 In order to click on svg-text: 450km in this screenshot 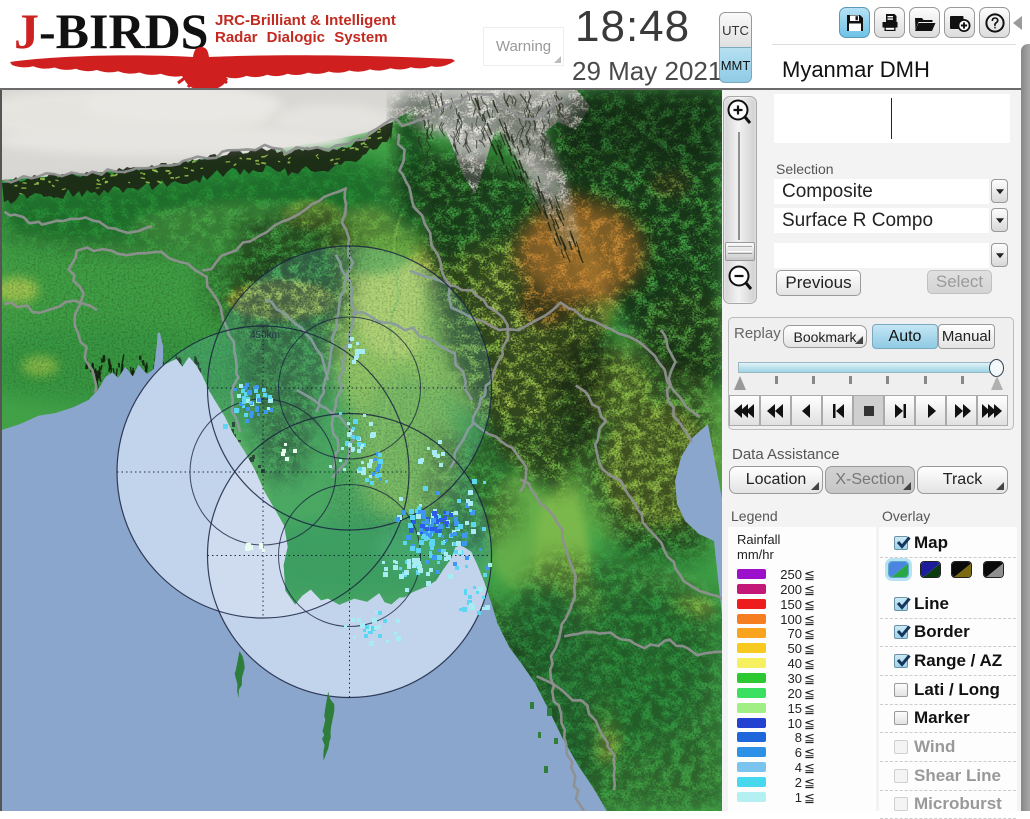, I will do `click(265, 335)`.